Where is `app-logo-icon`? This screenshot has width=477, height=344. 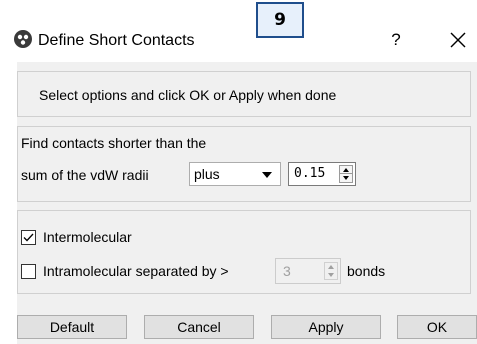 app-logo-icon is located at coordinates (23, 39).